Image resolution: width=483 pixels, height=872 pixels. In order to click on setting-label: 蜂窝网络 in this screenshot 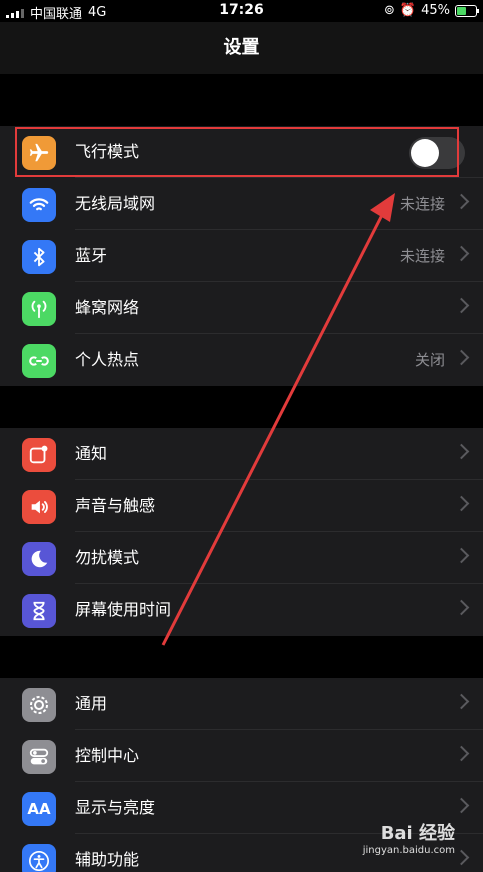, I will do `click(107, 307)`.